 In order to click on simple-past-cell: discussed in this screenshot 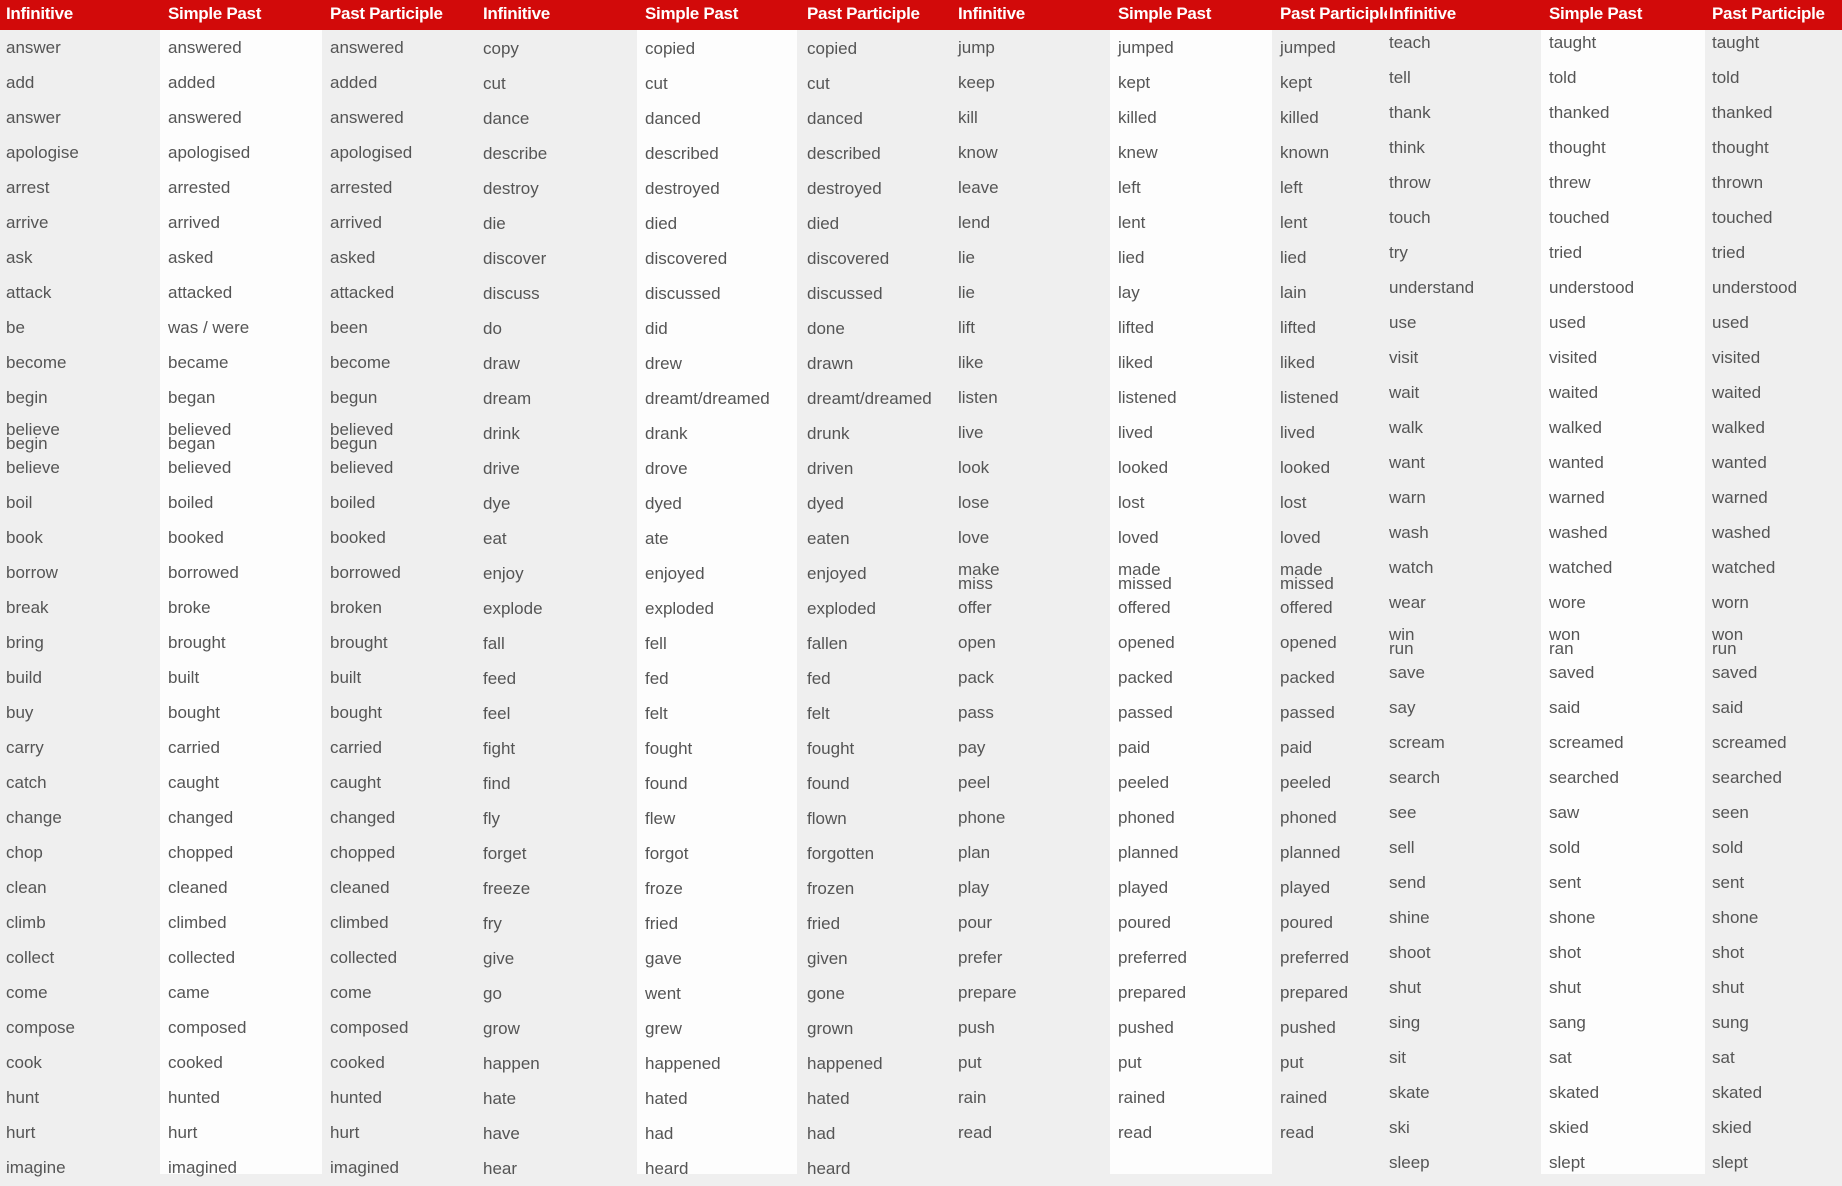, I will do `click(683, 293)`.